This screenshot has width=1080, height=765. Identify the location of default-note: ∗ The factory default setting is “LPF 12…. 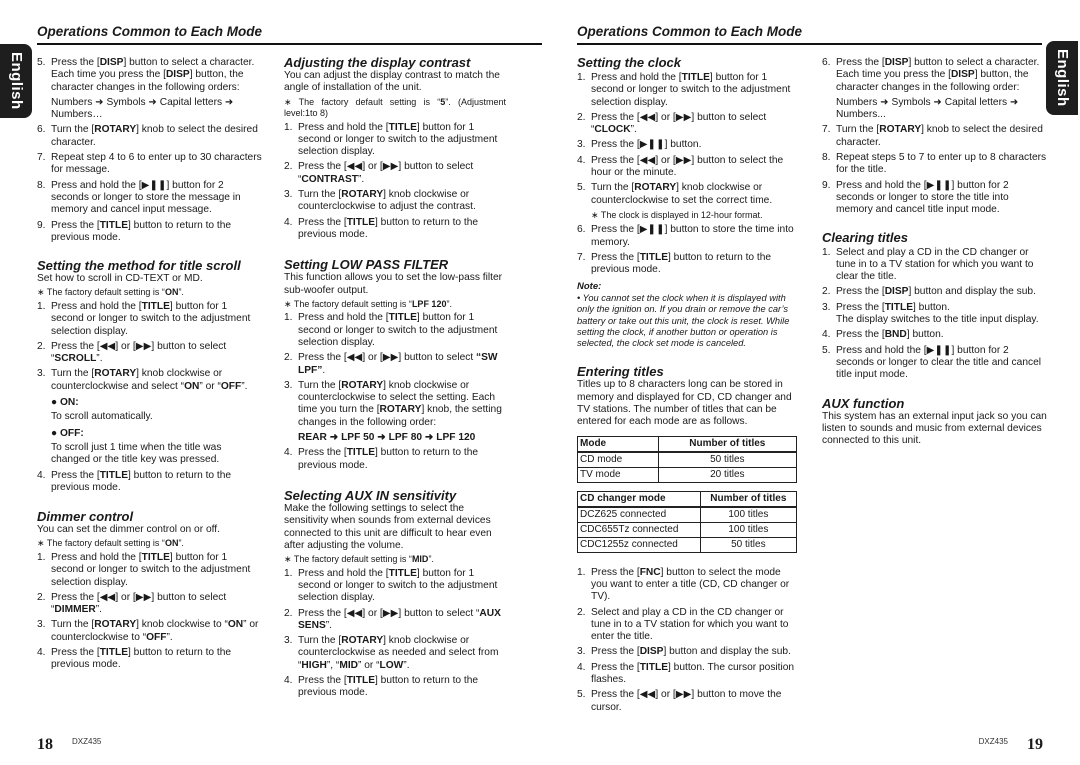
(368, 303).